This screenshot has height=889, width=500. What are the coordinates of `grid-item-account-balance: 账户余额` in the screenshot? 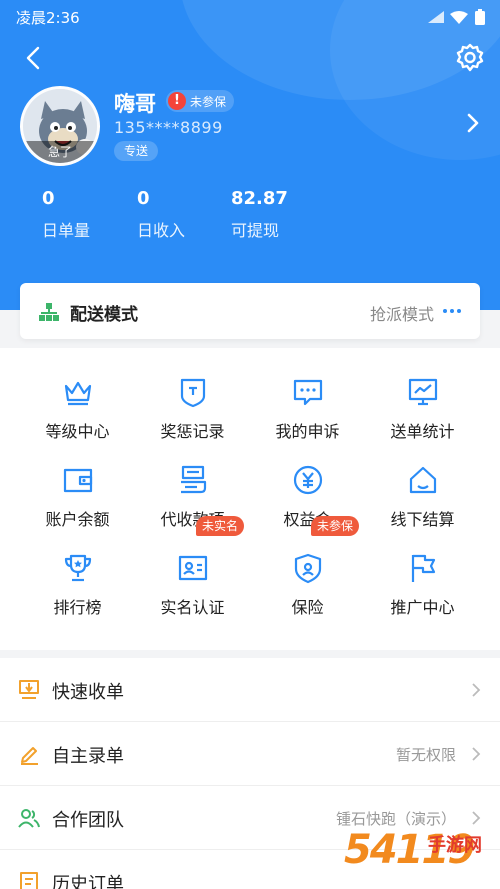 It's located at (77, 482).